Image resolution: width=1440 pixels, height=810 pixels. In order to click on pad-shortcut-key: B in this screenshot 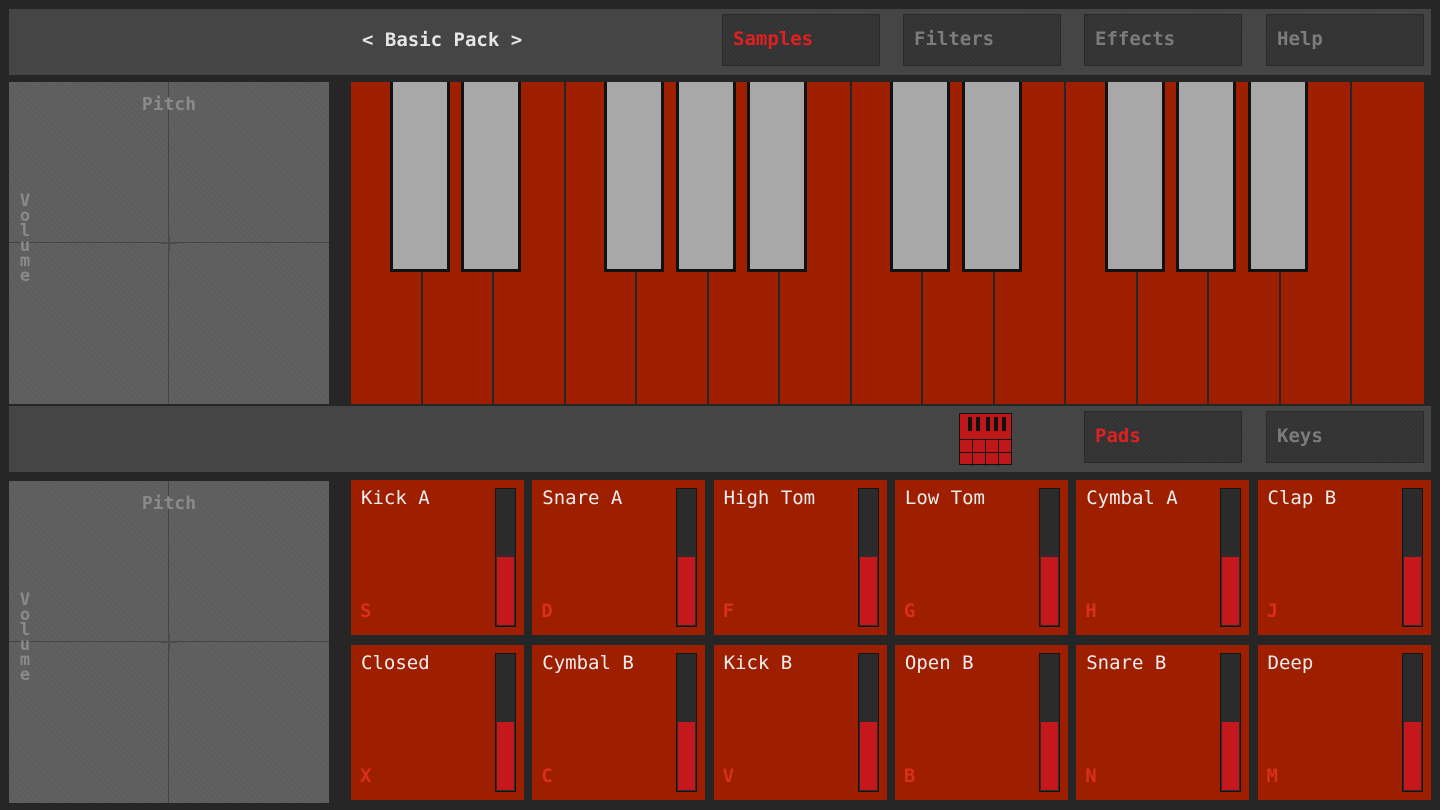, I will do `click(909, 776)`.